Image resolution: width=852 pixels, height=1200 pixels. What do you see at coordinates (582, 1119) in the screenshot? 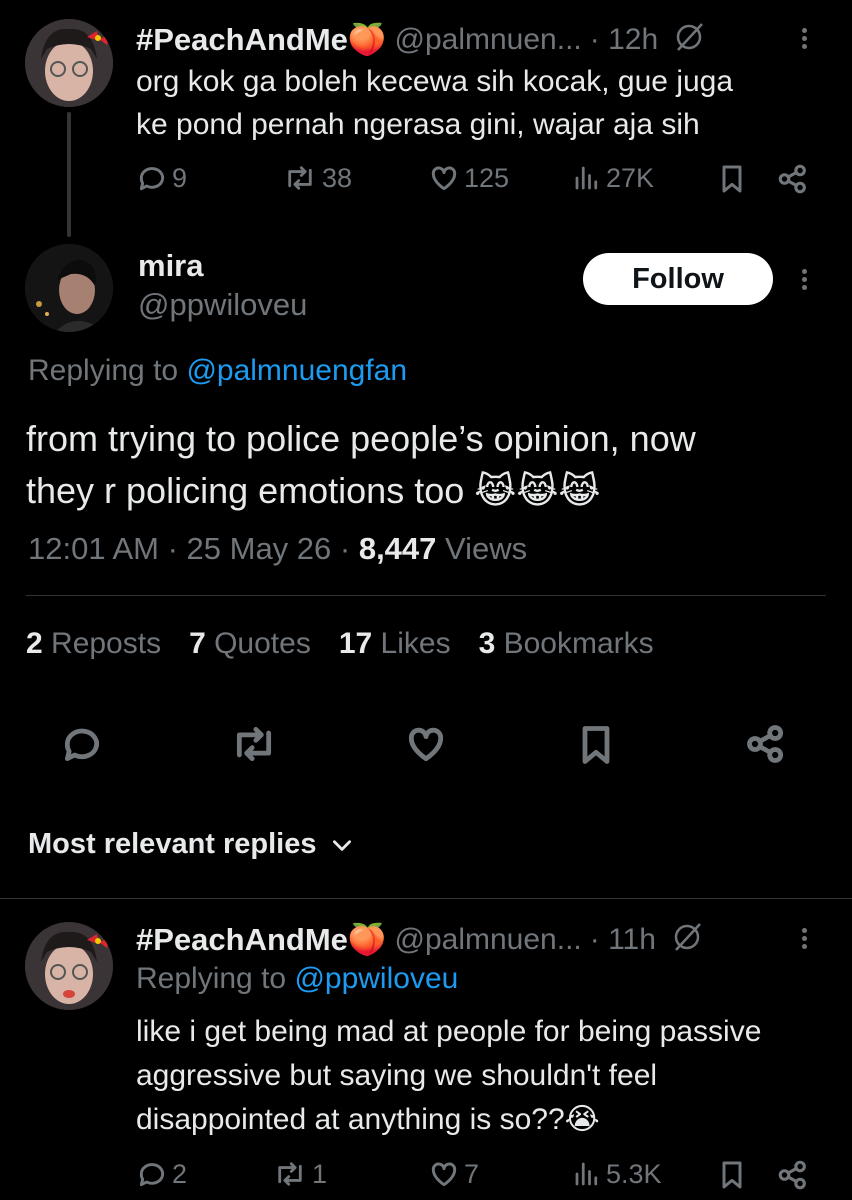
I see `crying-emoji: 😭` at bounding box center [582, 1119].